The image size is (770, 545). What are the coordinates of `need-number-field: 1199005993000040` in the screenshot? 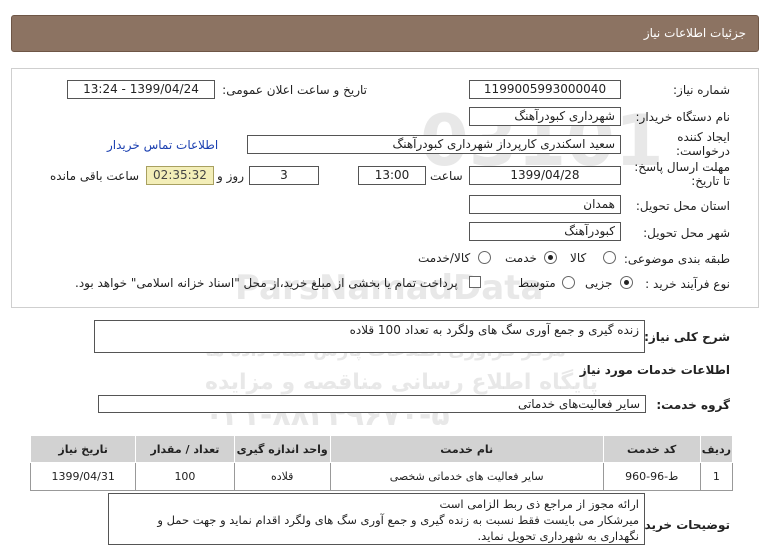 It's located at (545, 89).